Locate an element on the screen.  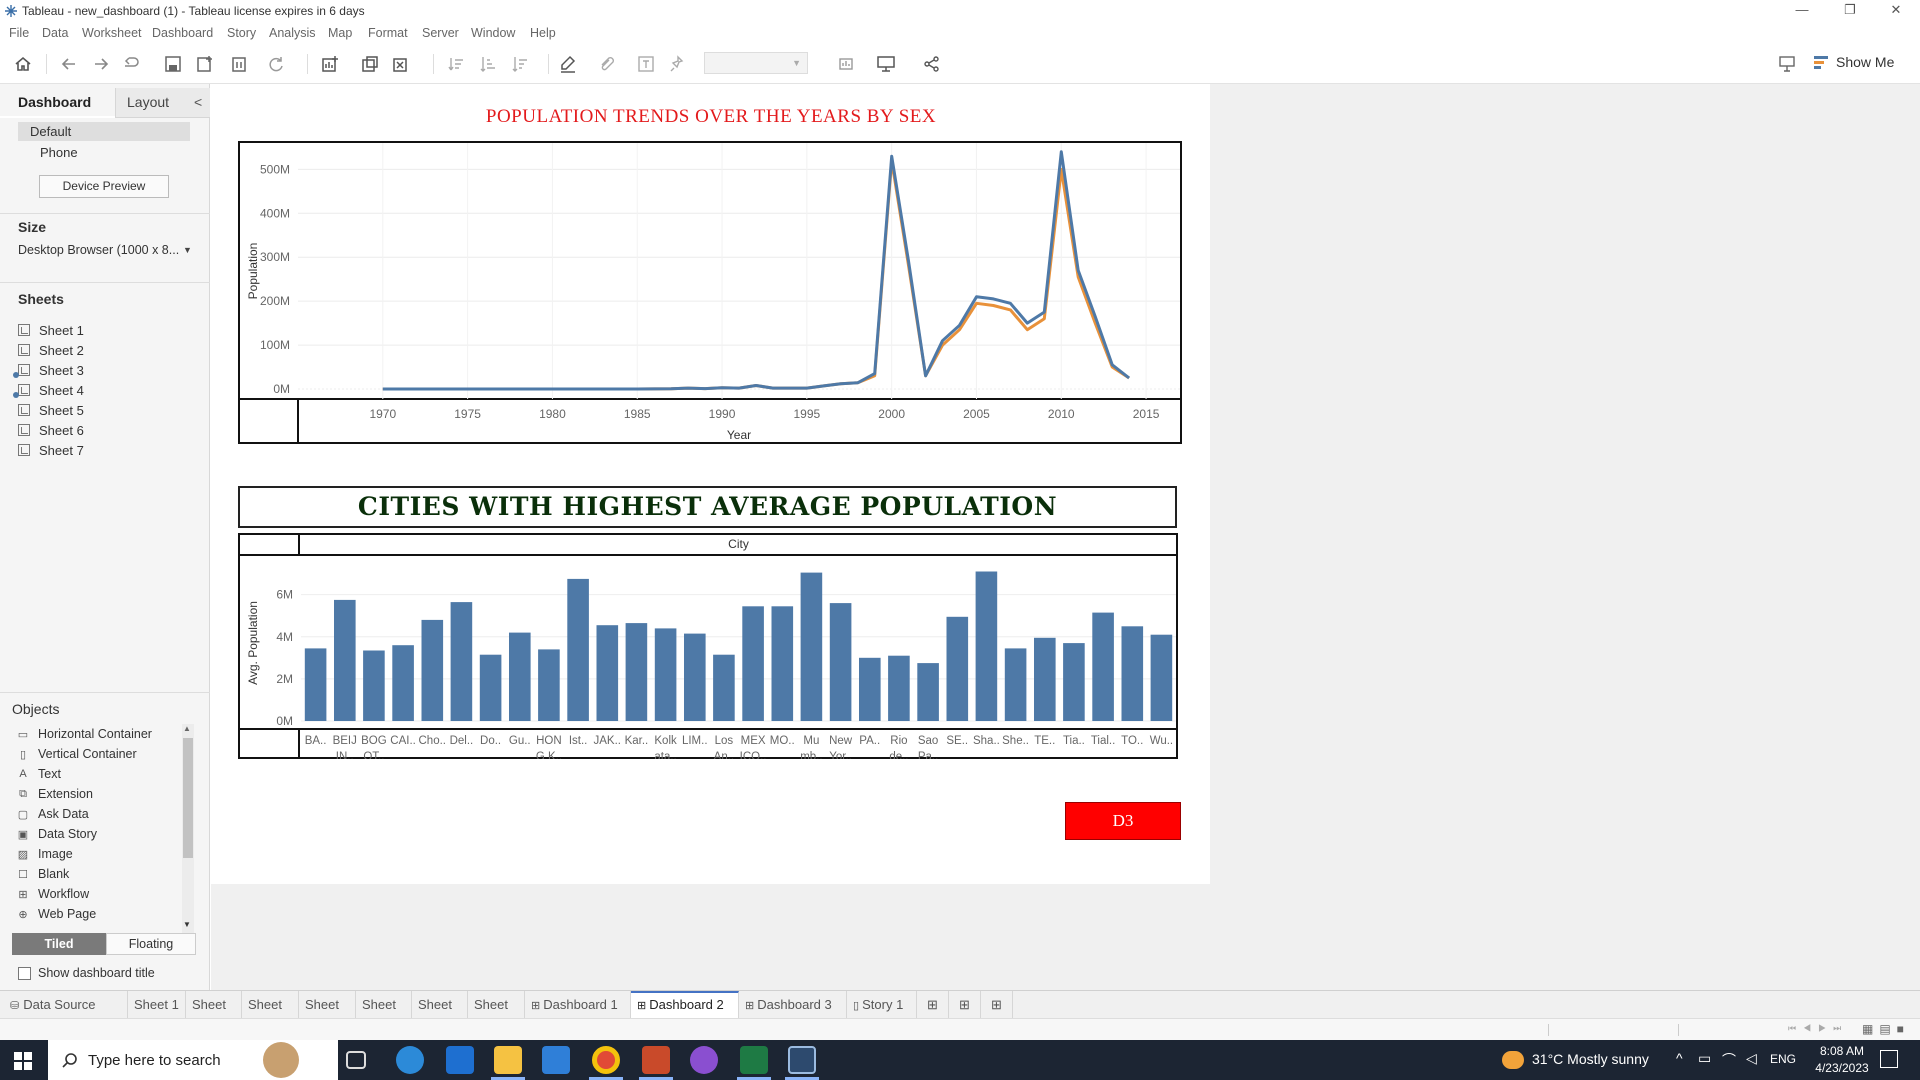
menu-file: File is located at coordinates (19, 33).